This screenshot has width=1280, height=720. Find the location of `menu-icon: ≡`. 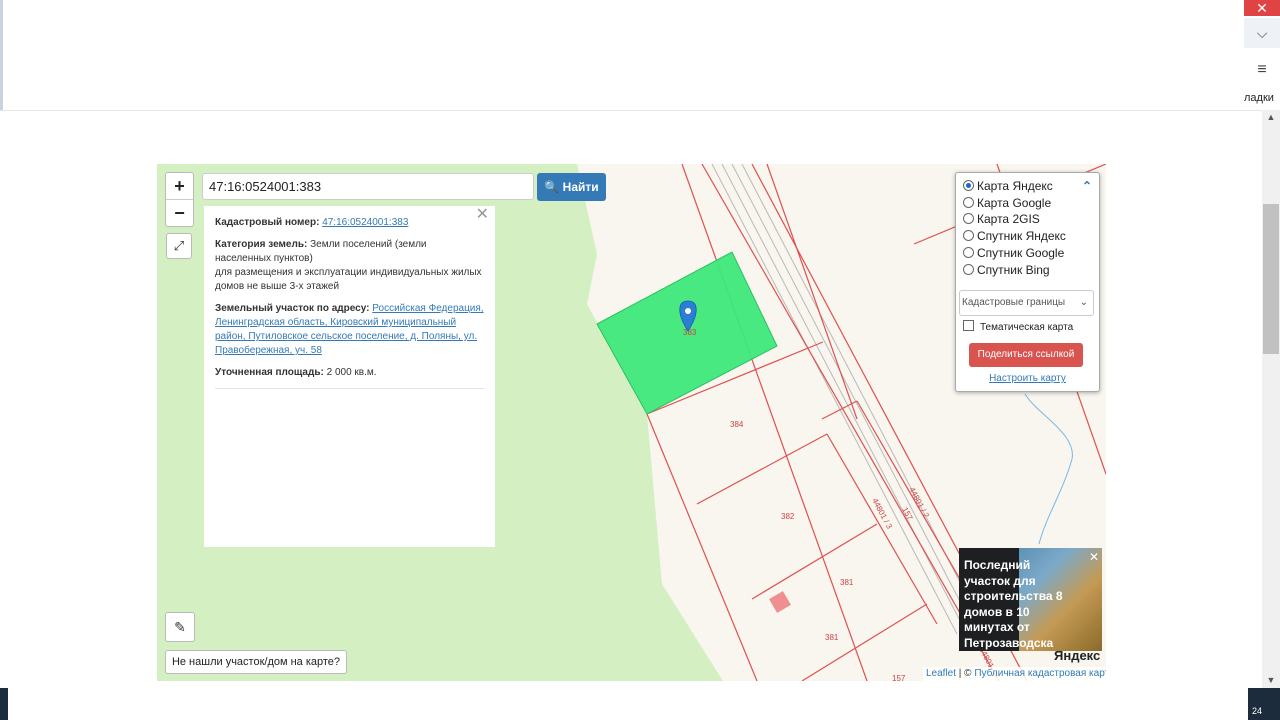

menu-icon: ≡ is located at coordinates (1262, 69).